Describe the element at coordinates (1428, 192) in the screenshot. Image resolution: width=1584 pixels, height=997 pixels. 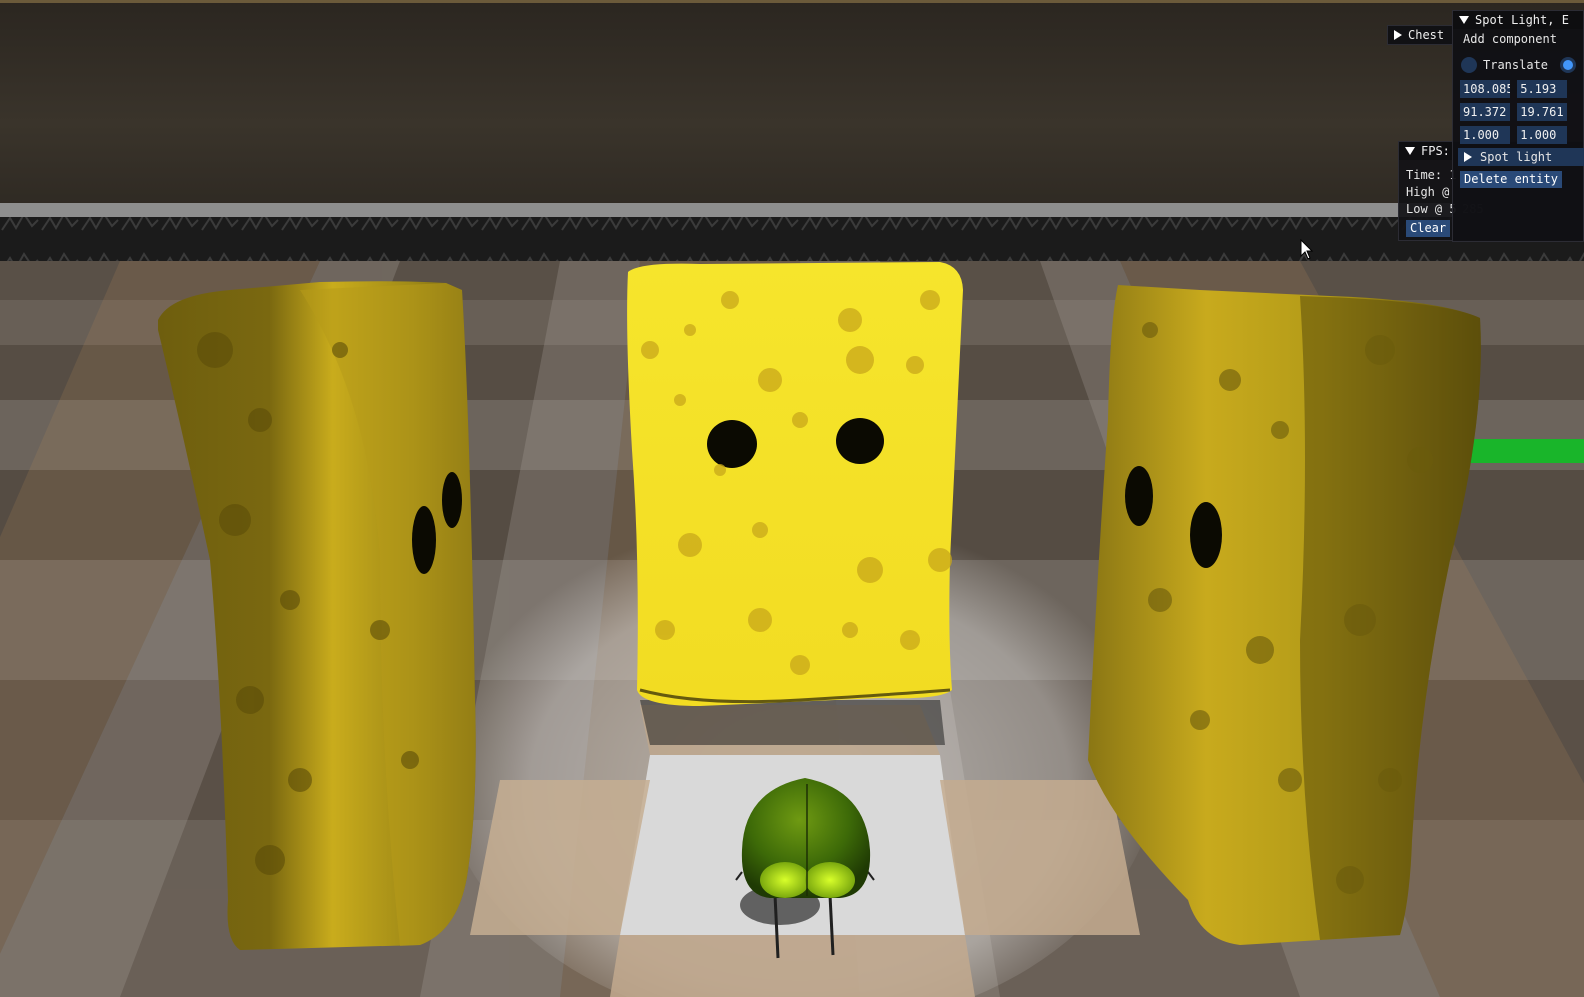
I see `fps-high-label: High @` at that location.